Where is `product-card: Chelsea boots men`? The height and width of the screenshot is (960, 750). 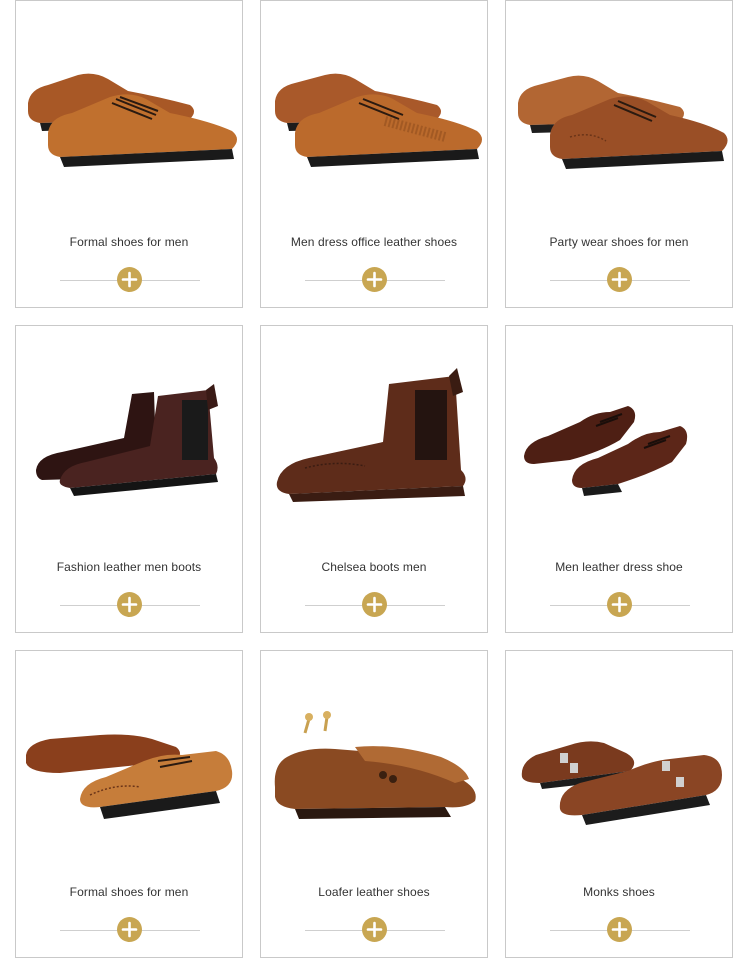 product-card: Chelsea boots men is located at coordinates (374, 479).